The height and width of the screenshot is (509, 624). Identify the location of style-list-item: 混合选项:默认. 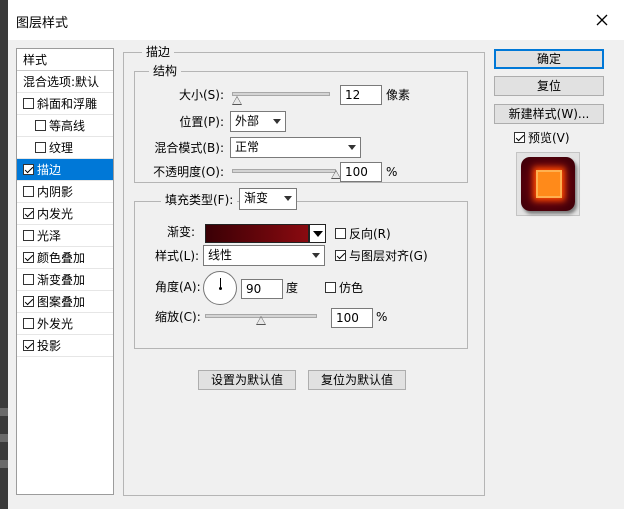
(65, 82).